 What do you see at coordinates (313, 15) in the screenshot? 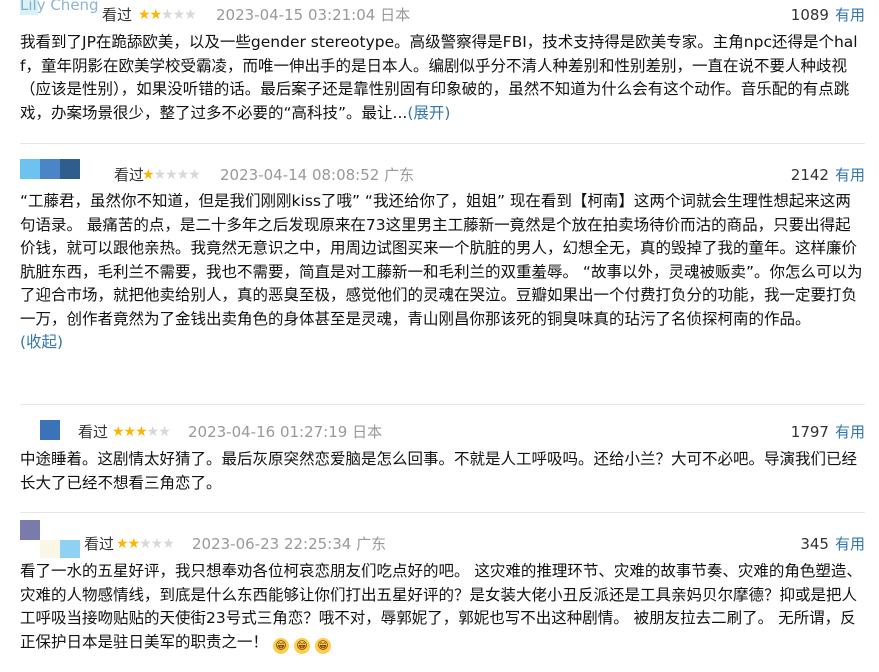
I see `comment-time: 2023-04-15 03:21:04 日本` at bounding box center [313, 15].